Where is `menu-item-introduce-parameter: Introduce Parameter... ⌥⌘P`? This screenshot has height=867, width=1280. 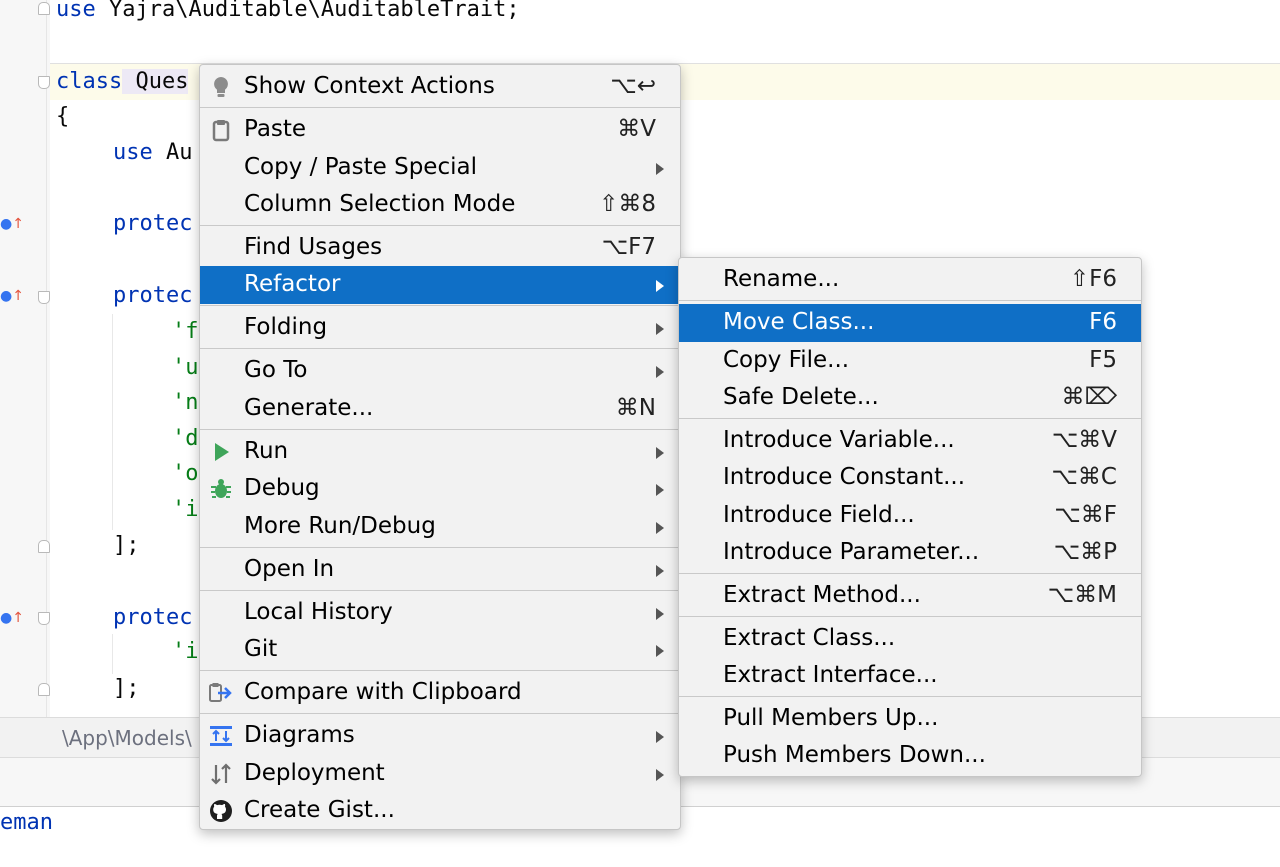
menu-item-introduce-parameter: Introduce Parameter... ⌥⌘P is located at coordinates (910, 553).